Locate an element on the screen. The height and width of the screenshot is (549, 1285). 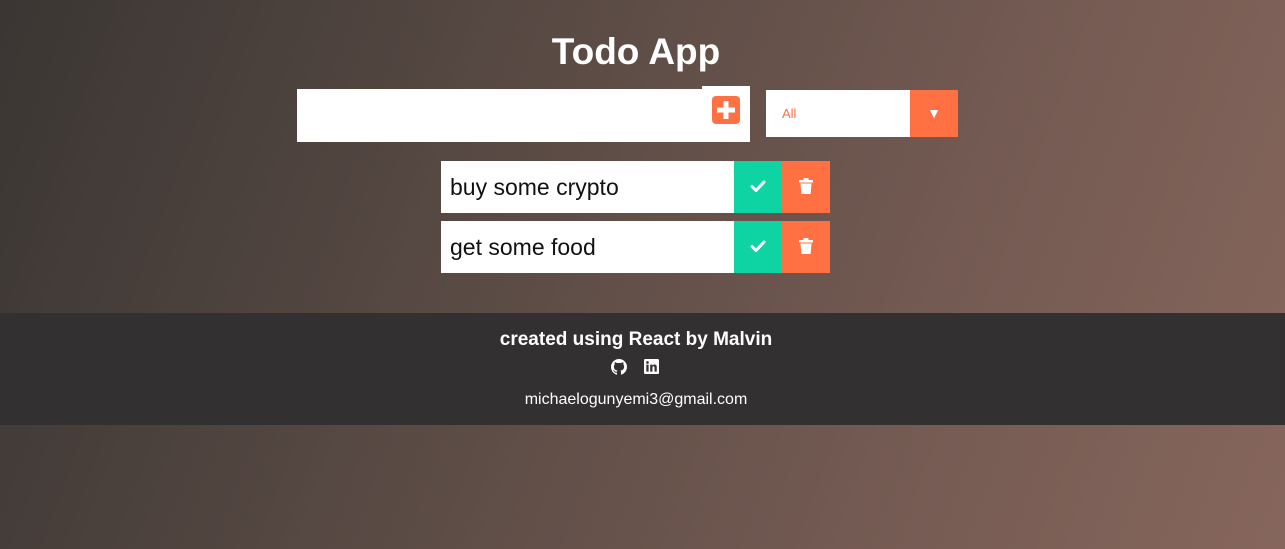
todo-item: buy some crypto is located at coordinates (635, 187).